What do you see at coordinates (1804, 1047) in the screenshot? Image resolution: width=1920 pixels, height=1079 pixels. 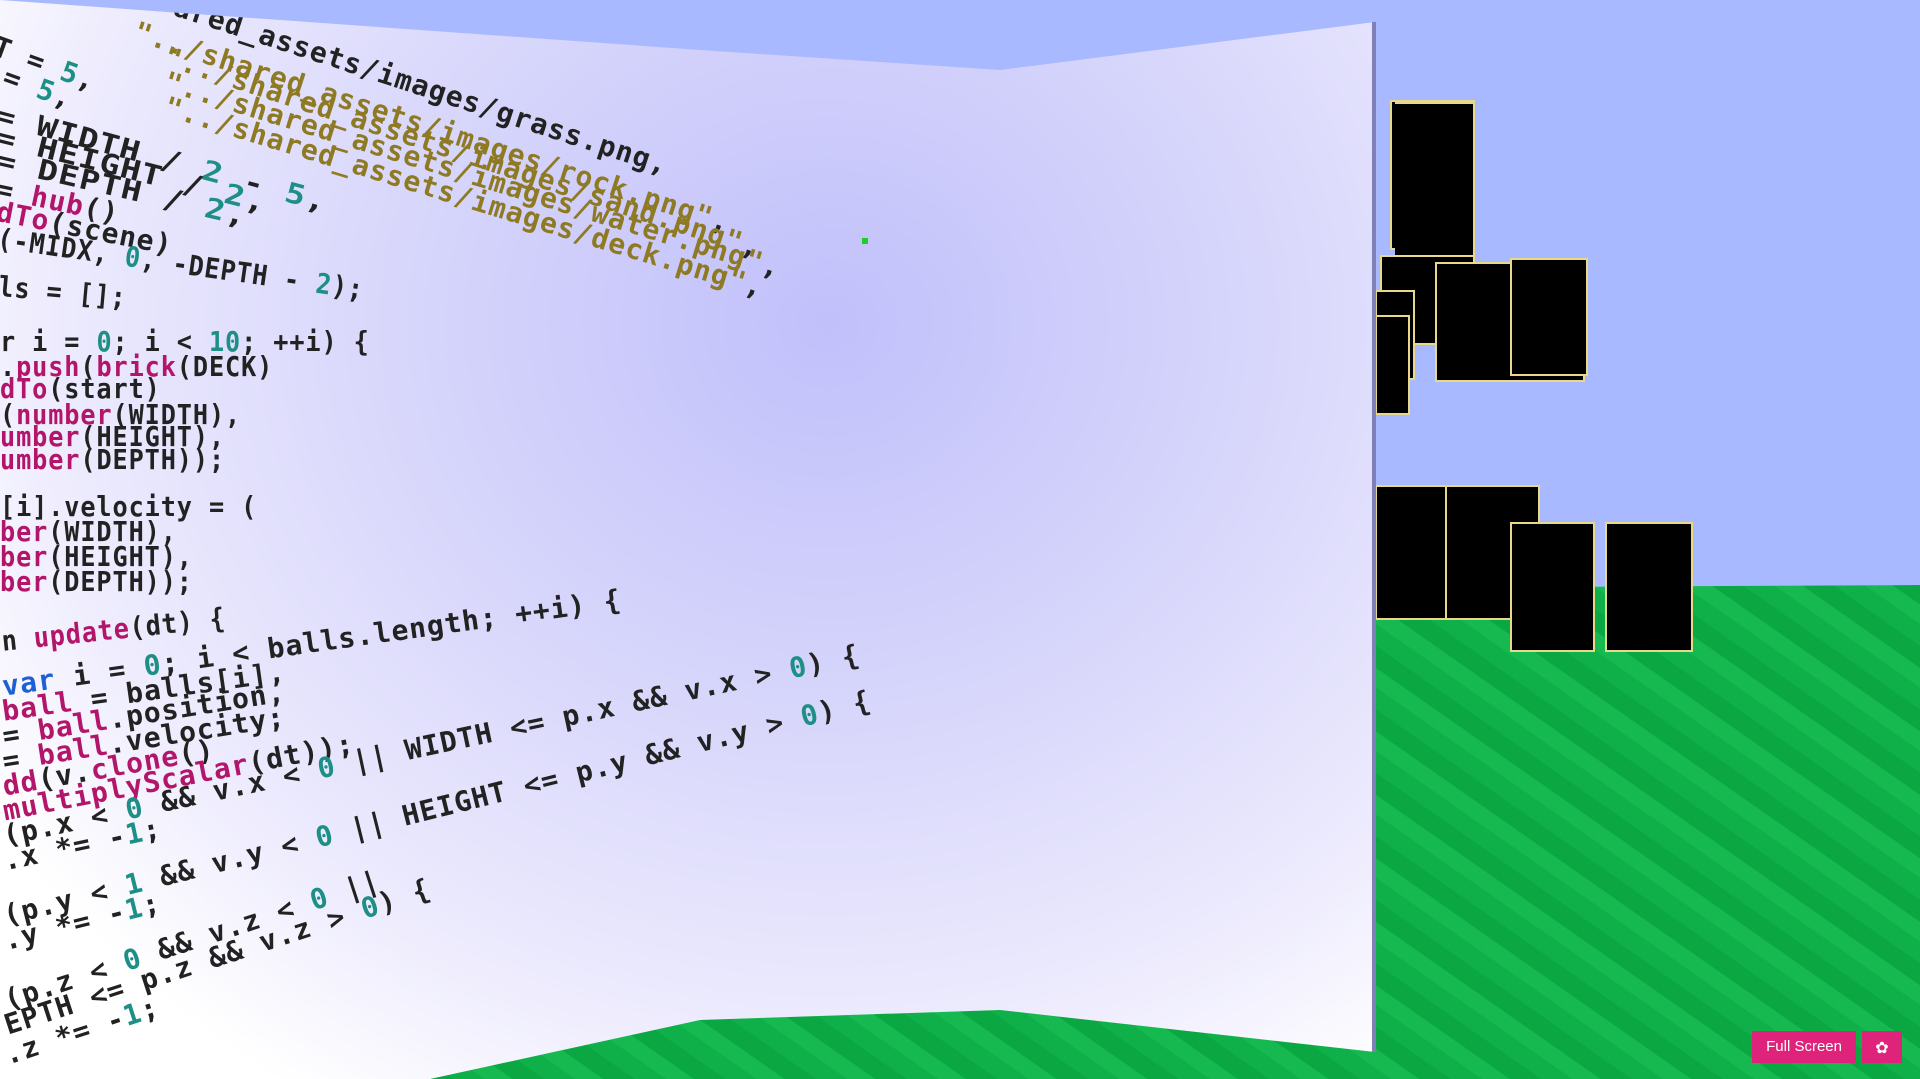 I see `fullscreen-button: Full Screen` at bounding box center [1804, 1047].